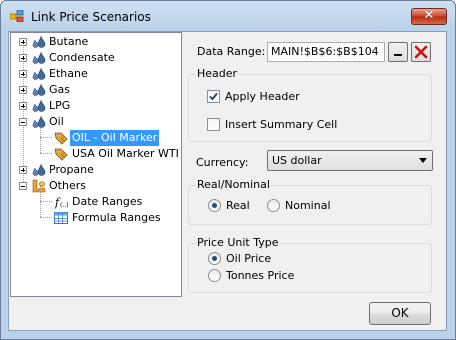  What do you see at coordinates (59, 89) in the screenshot?
I see `tree-item-label: Gas` at bounding box center [59, 89].